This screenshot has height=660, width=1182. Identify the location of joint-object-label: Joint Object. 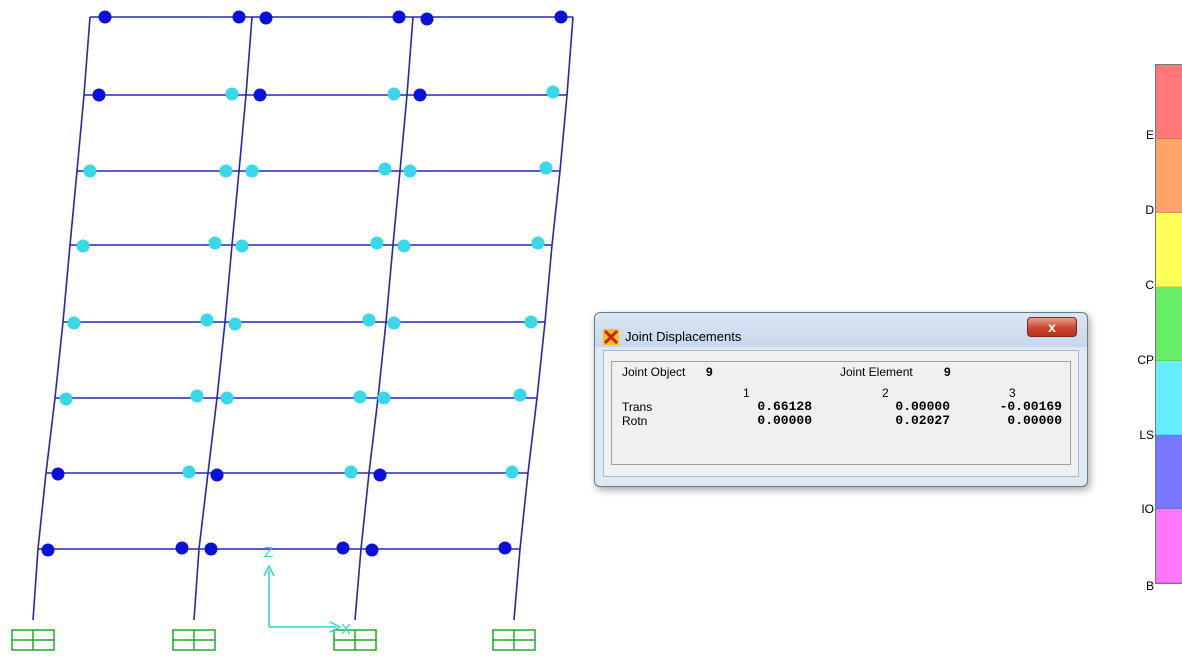
(654, 372).